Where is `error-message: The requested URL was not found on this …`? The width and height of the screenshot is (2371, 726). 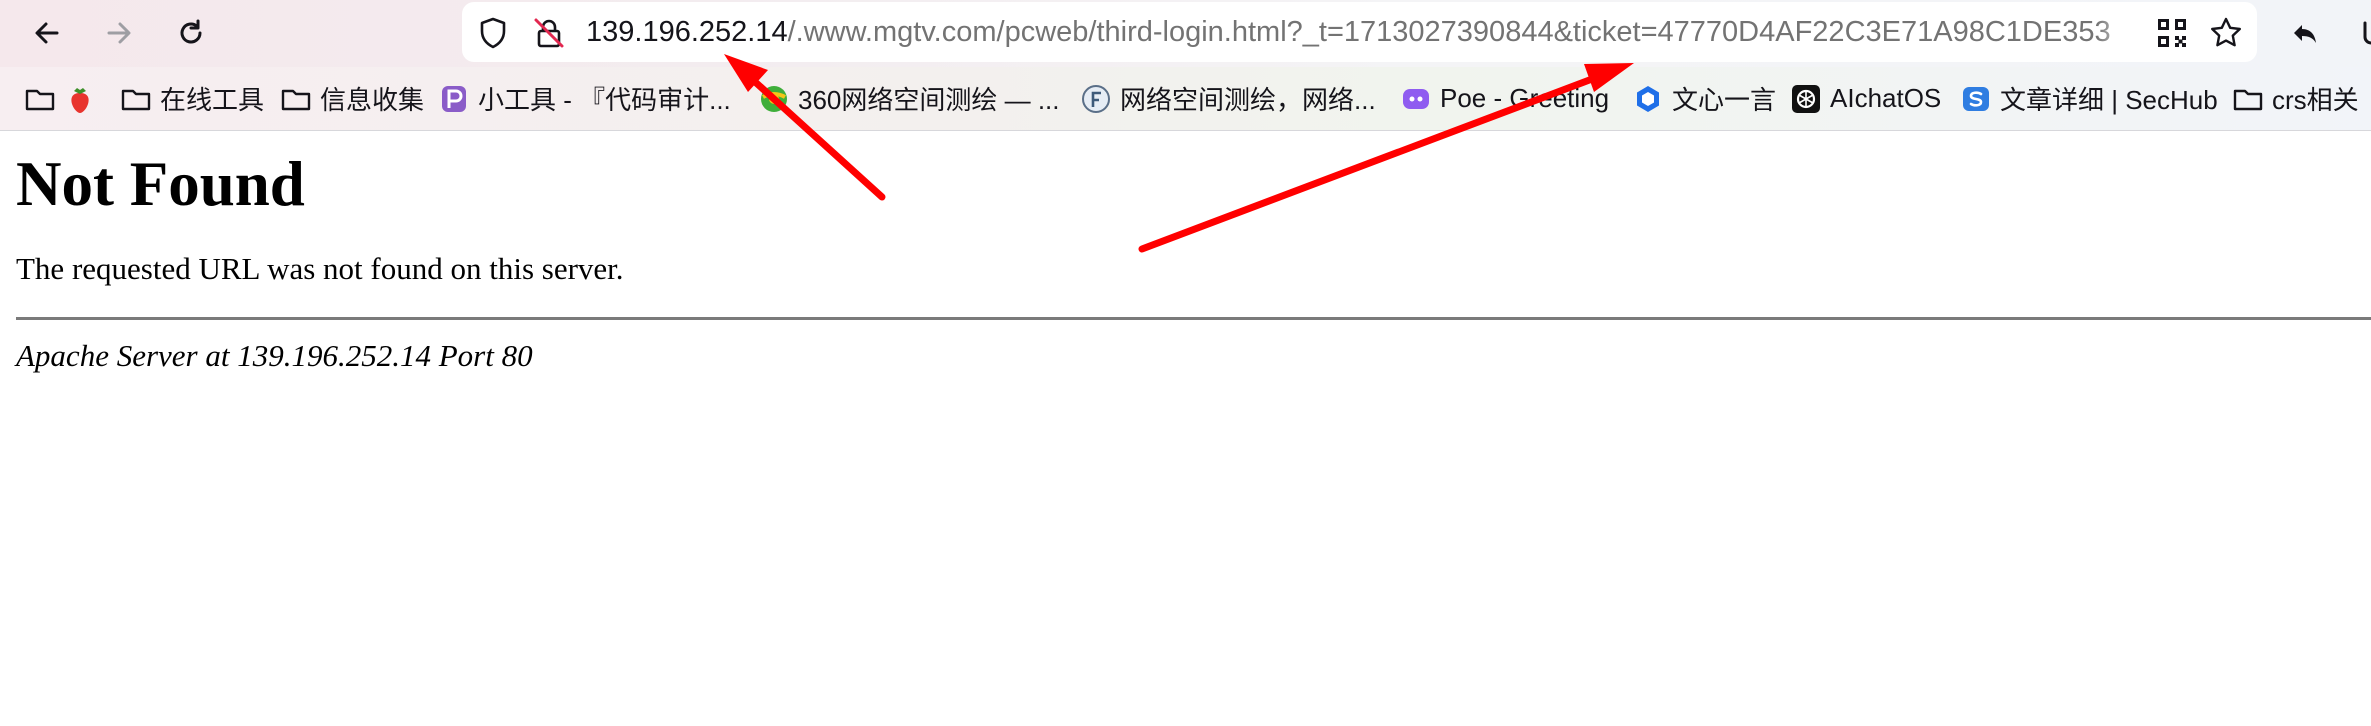
error-message: The requested URL was not found on this … is located at coordinates (320, 268).